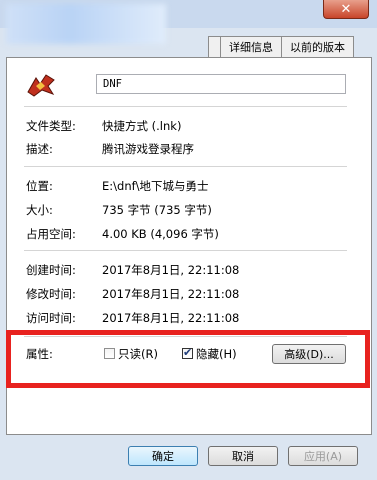 The width and height of the screenshot is (377, 480). What do you see at coordinates (51, 126) in the screenshot?
I see `field-label: 文件类型:` at bounding box center [51, 126].